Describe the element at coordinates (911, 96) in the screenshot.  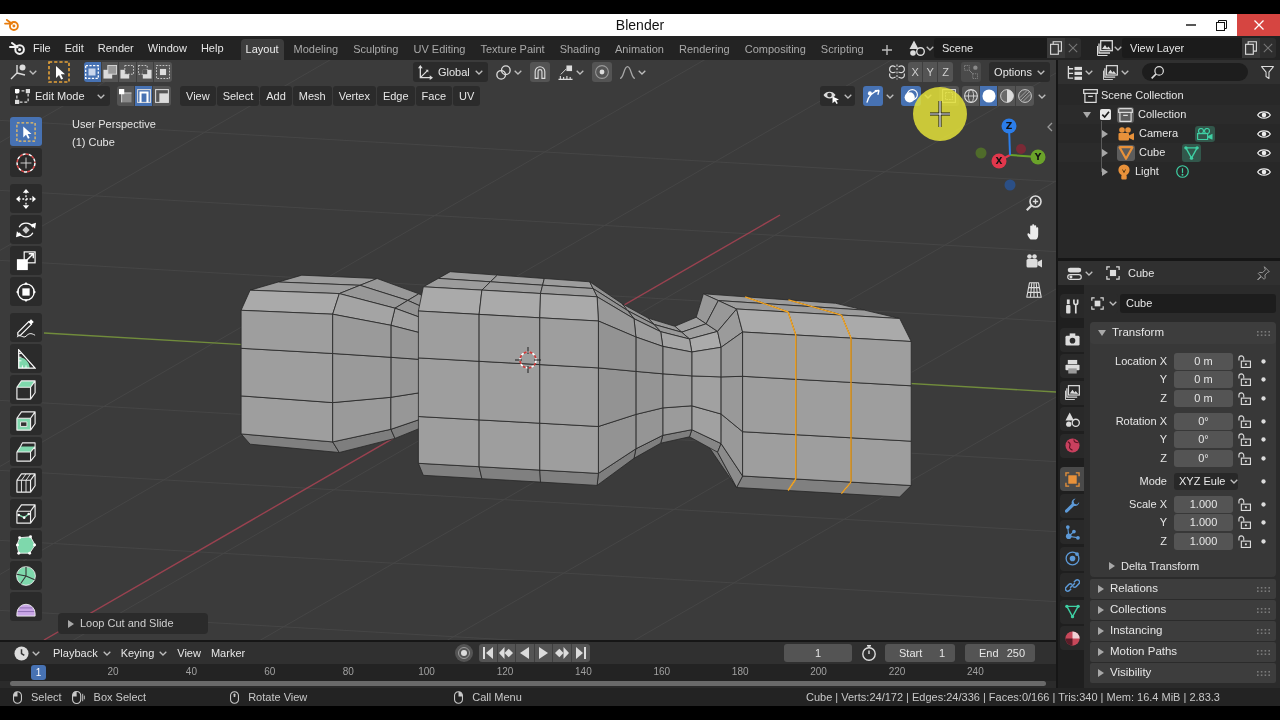
I see `overlay-toggle` at that location.